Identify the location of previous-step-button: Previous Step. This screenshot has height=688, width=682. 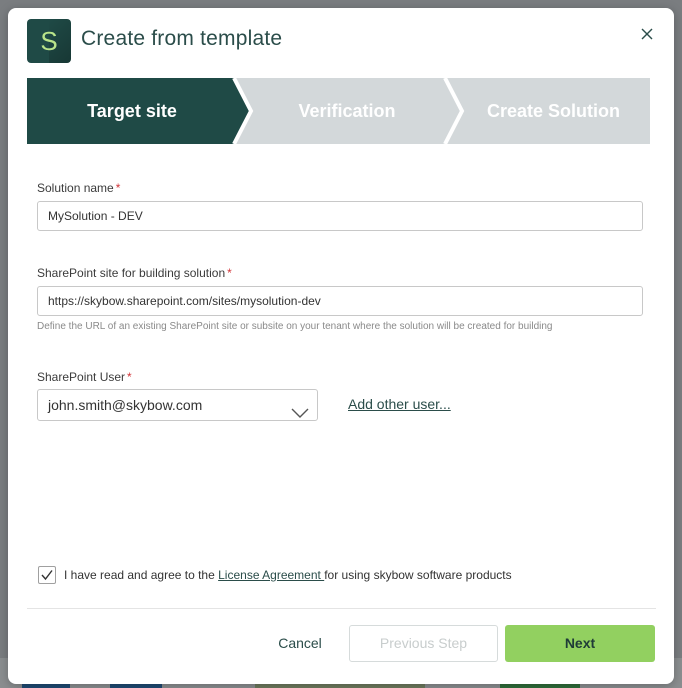
(423, 643).